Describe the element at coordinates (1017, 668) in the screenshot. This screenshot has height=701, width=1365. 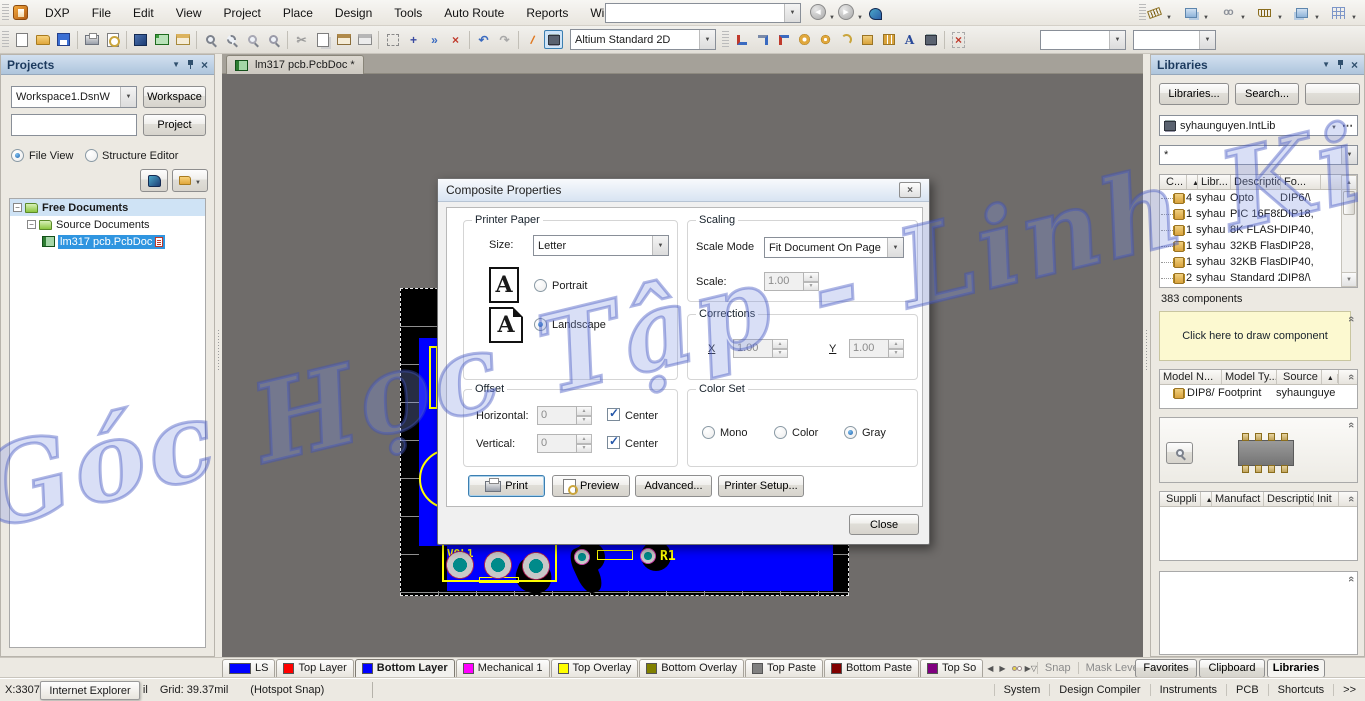
I see `snap-indicator-icon` at that location.